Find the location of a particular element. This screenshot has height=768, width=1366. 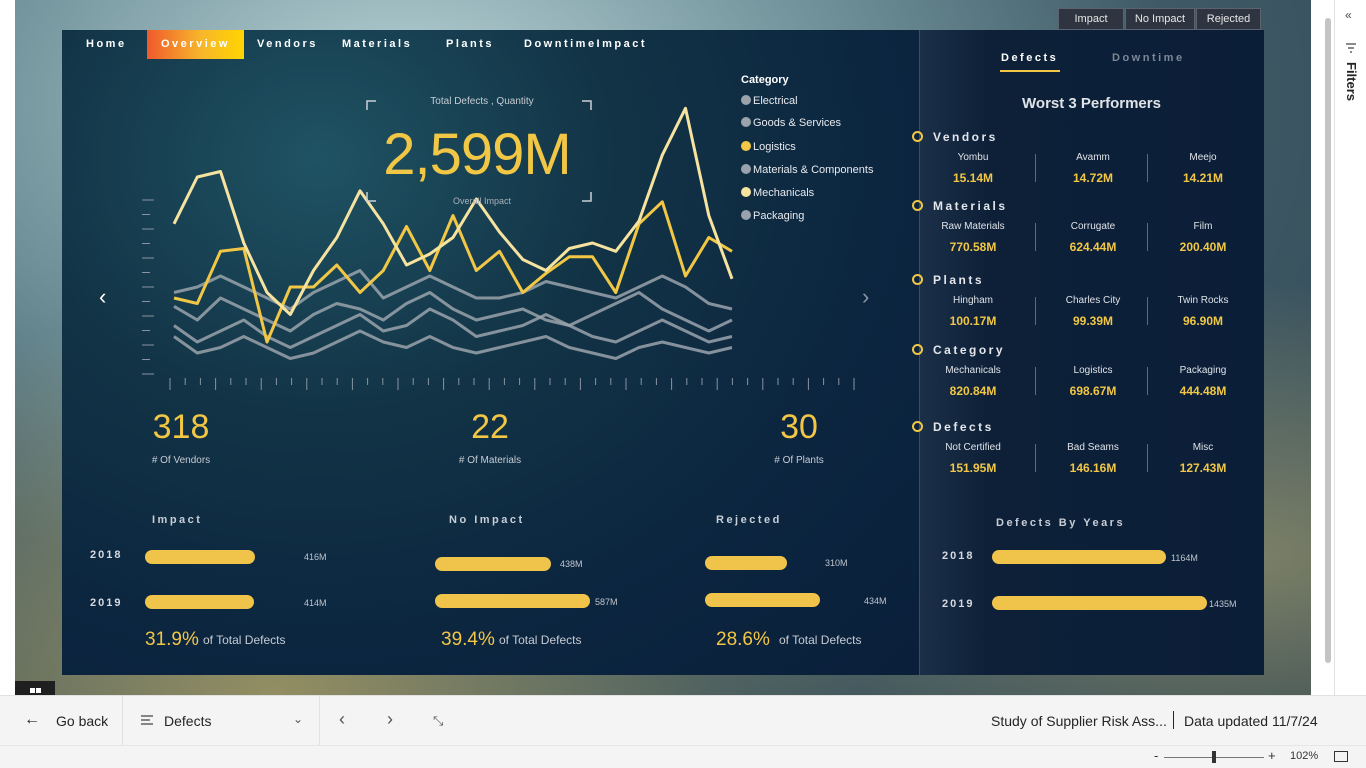

page-selector: Defects is located at coordinates (187, 721).